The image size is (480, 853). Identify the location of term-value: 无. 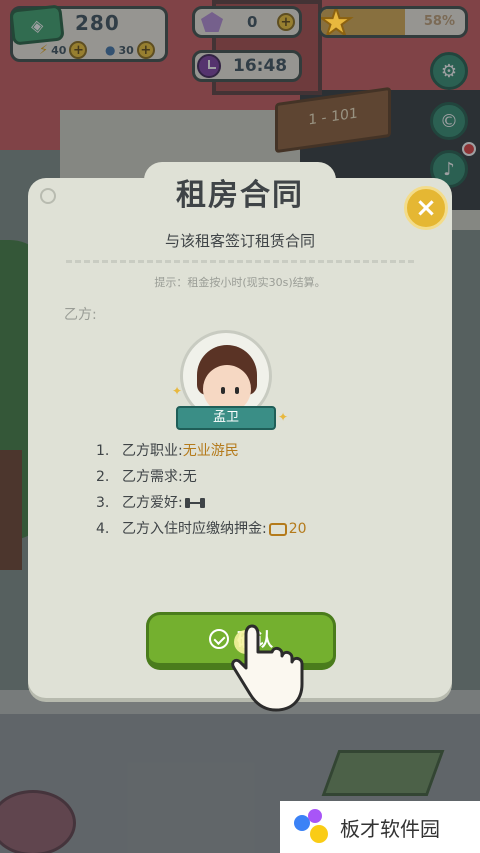
(189, 477).